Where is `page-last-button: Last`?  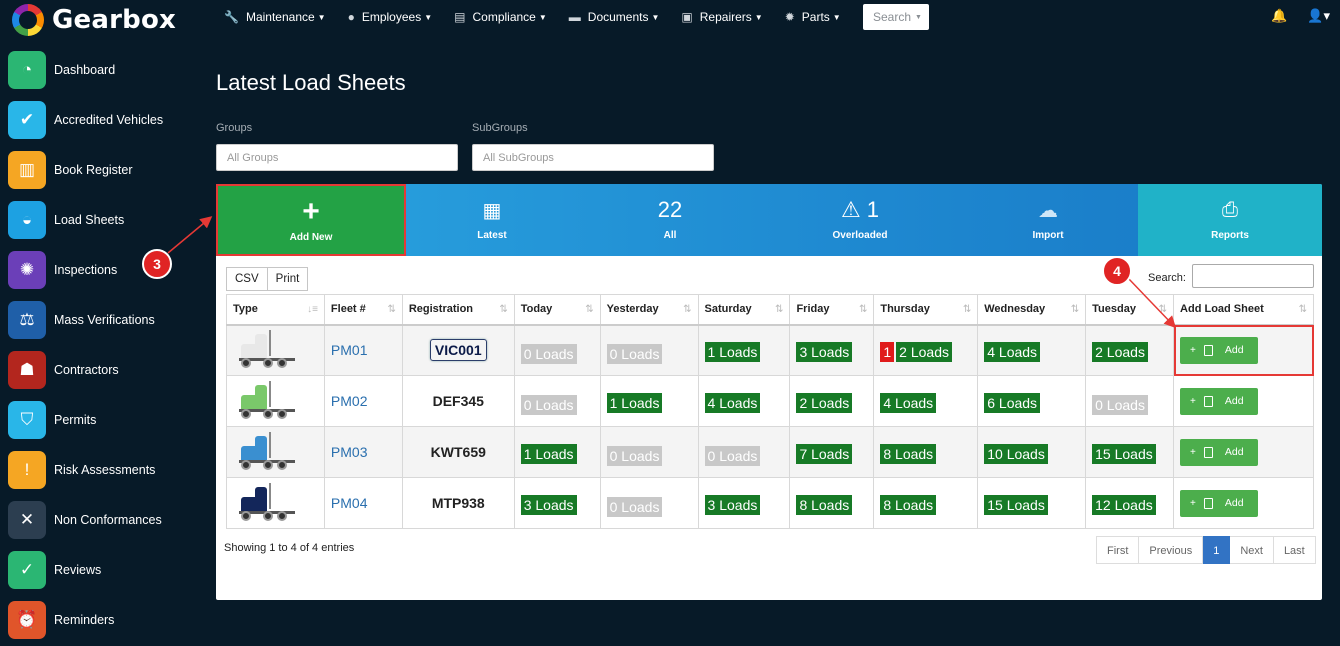 page-last-button: Last is located at coordinates (1294, 550).